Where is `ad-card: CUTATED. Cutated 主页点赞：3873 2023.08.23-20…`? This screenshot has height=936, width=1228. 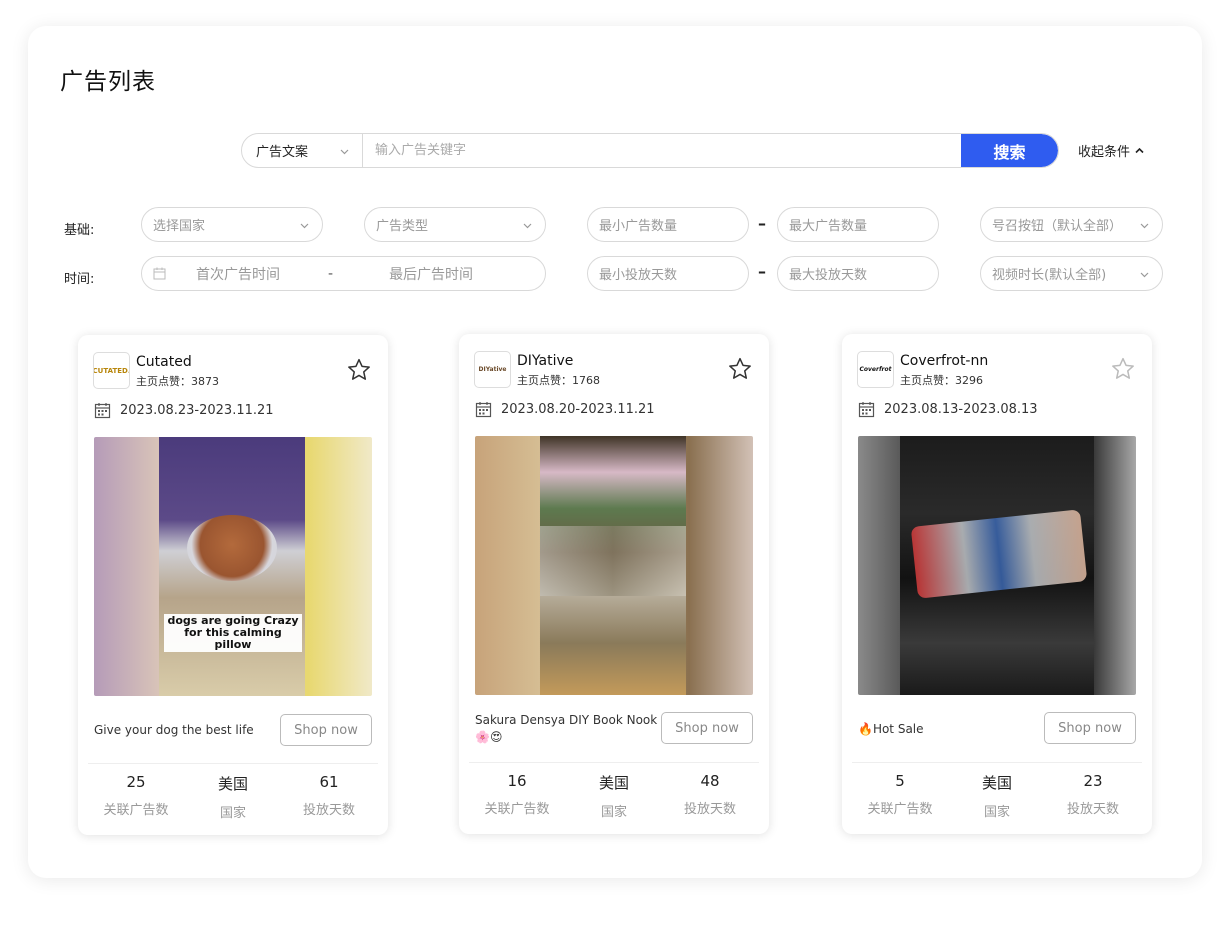
ad-card: CUTATED. Cutated 主页点赞：3873 2023.08.23-20… is located at coordinates (233, 585).